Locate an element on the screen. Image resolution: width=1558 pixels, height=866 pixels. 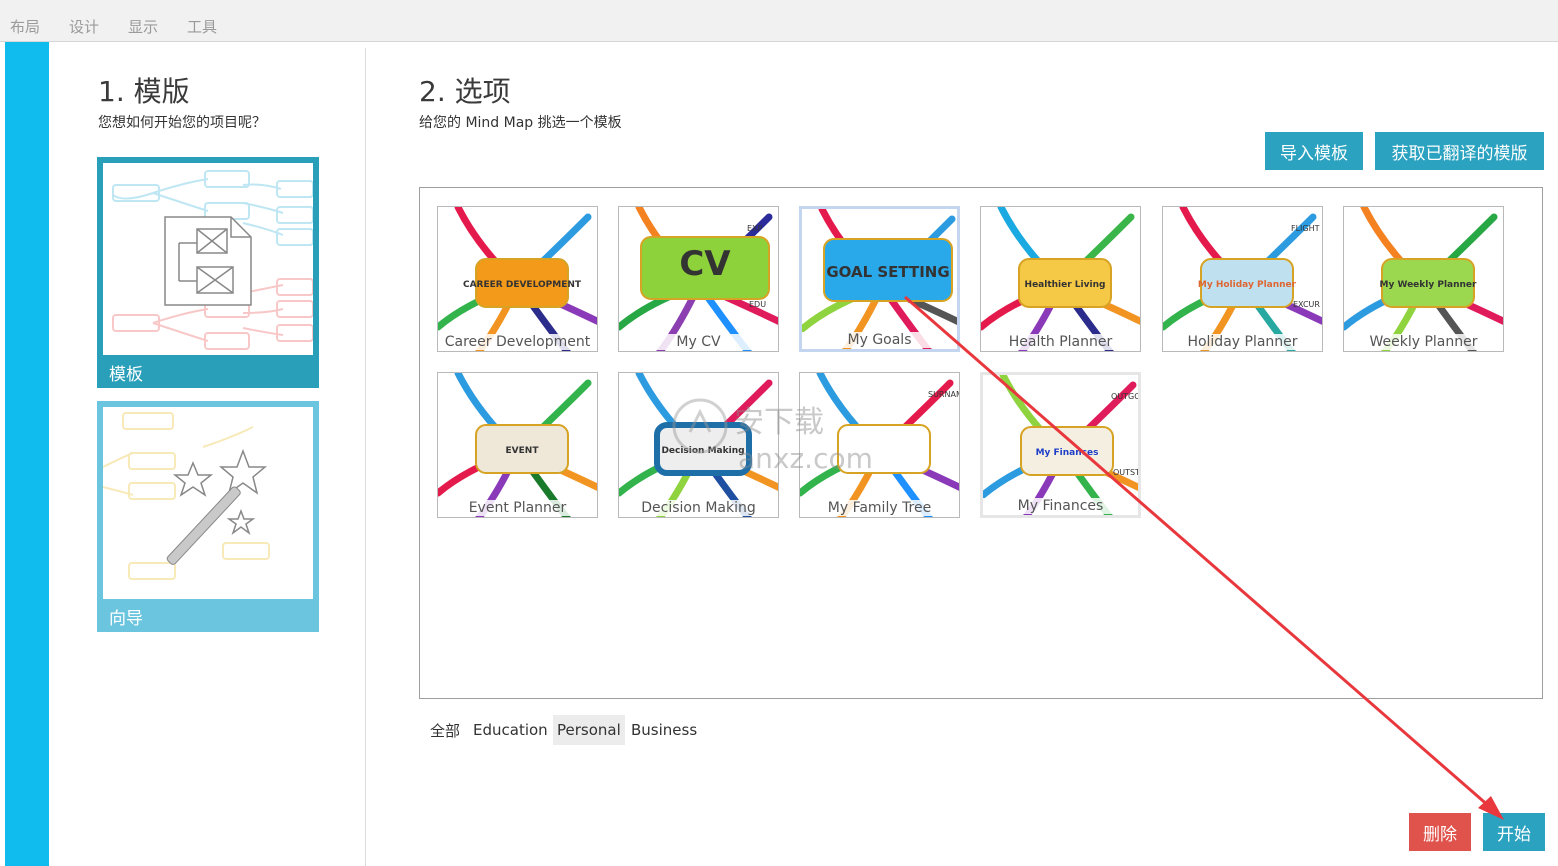
template-caption: My Finances is located at coordinates (1060, 506).